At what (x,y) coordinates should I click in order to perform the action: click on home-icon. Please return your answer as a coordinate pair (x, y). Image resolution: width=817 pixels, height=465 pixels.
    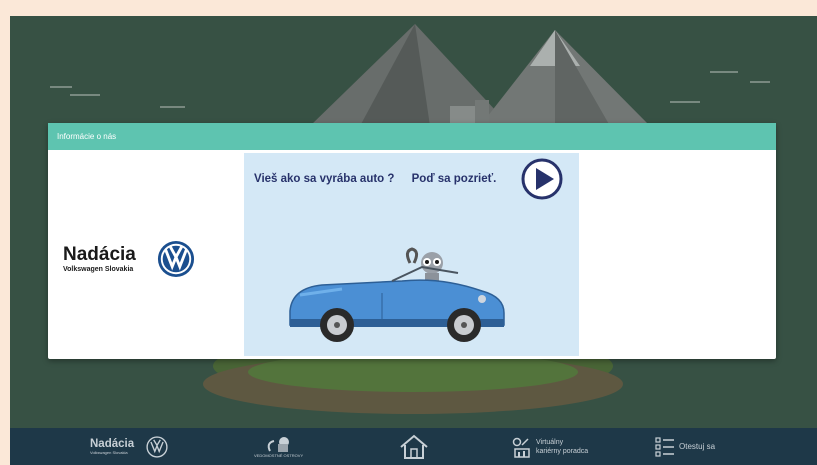
    Looking at the image, I should click on (414, 446).